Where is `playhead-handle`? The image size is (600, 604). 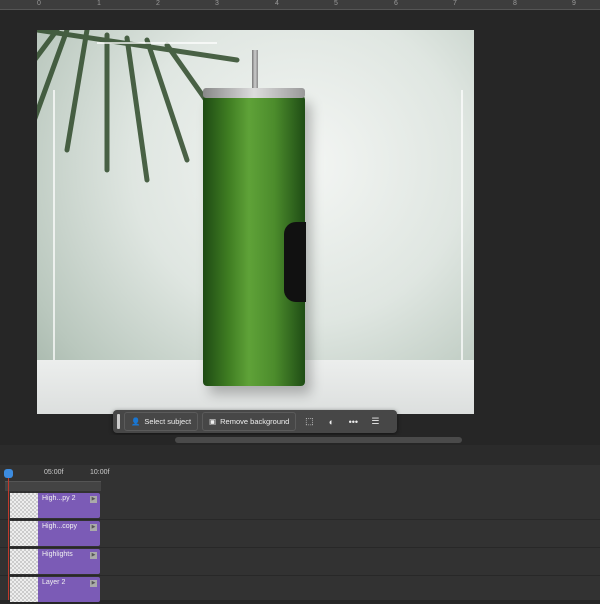 playhead-handle is located at coordinates (8, 473).